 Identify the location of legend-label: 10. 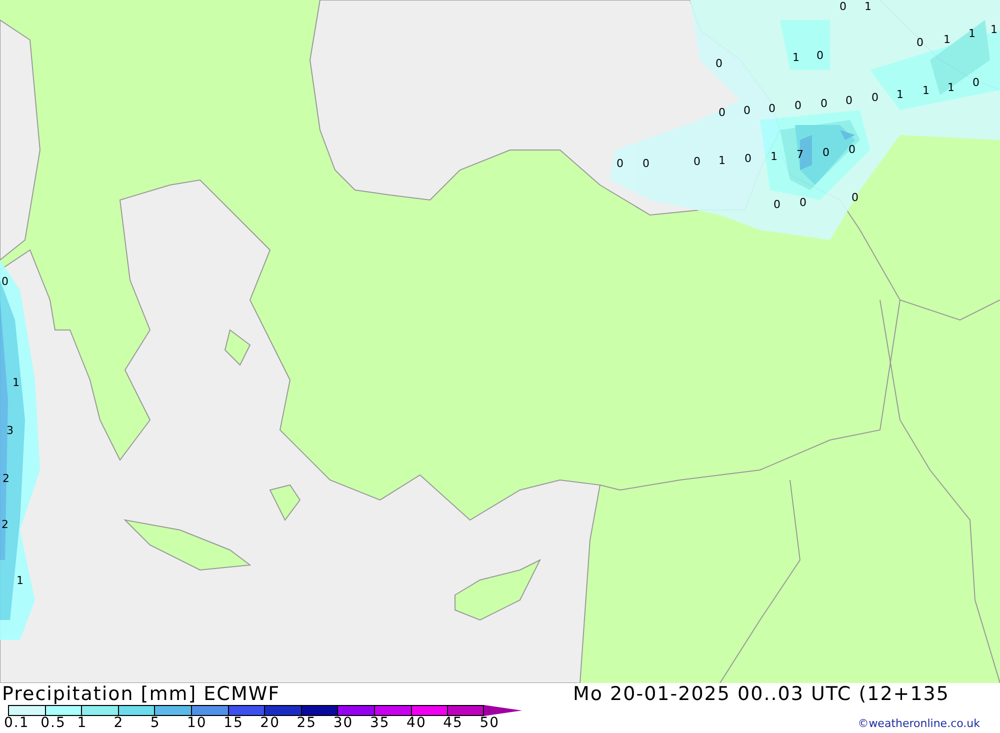
(197, 723).